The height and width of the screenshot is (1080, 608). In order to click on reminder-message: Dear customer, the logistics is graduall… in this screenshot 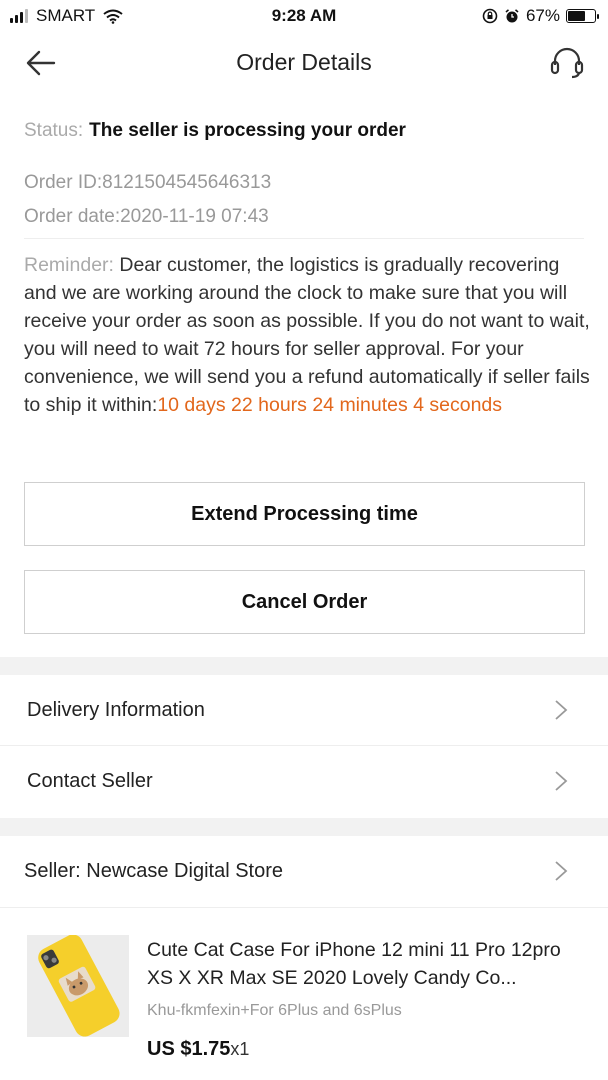, I will do `click(307, 335)`.